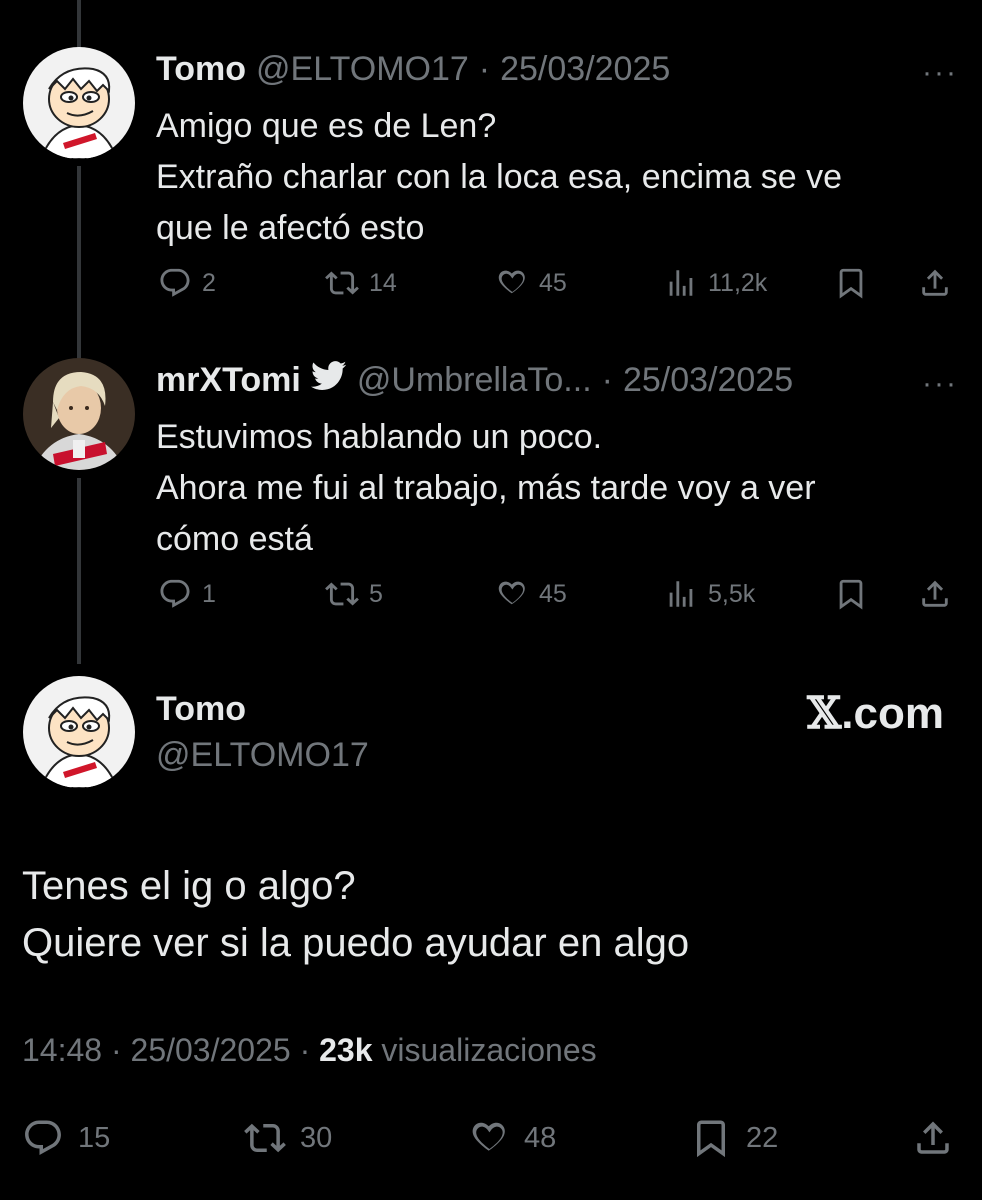  Describe the element at coordinates (491, 286) in the screenshot. I see `tweet-actions: 2 14 45 11,2k` at that location.